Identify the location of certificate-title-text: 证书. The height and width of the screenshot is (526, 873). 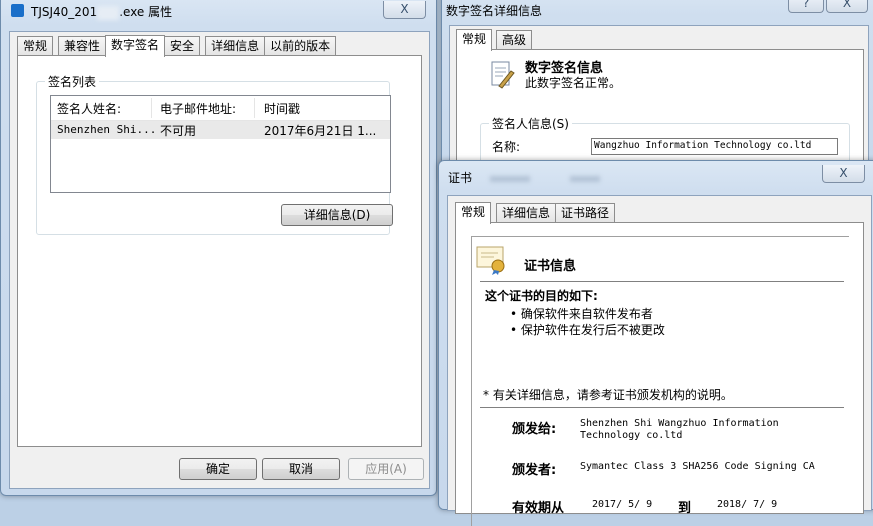
(460, 178).